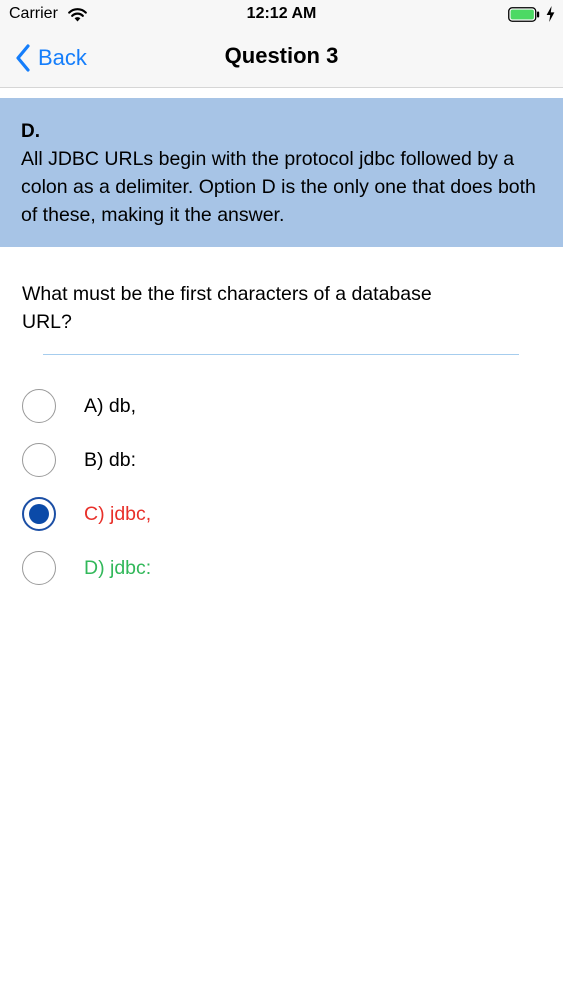 This screenshot has height=1000, width=563. I want to click on radio-selected-dot, so click(39, 514).